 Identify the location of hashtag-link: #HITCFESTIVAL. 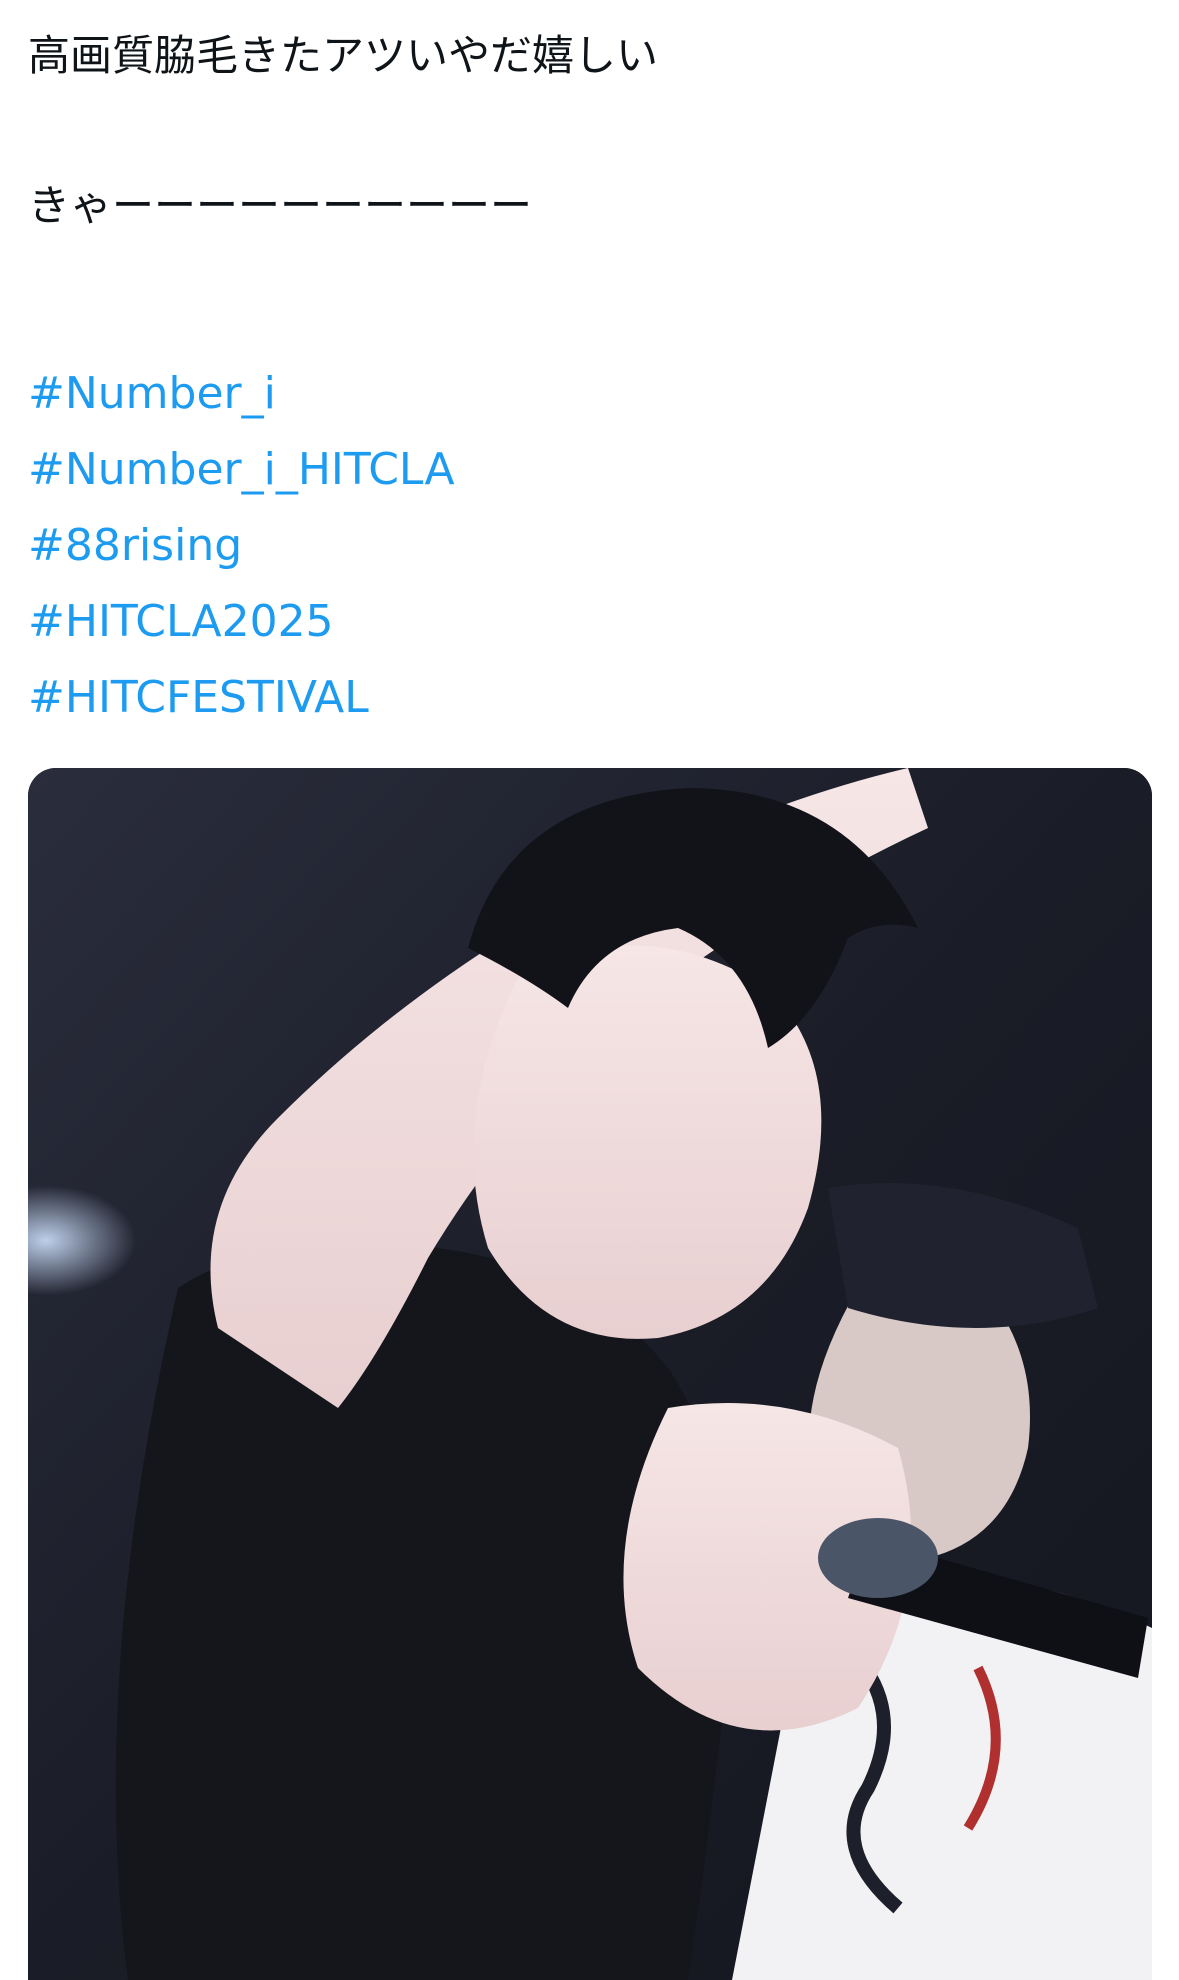
(241, 698).